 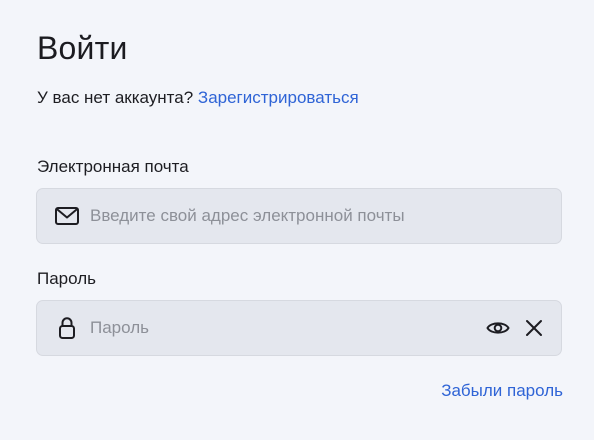 I want to click on password-field-container, so click(x=299, y=328).